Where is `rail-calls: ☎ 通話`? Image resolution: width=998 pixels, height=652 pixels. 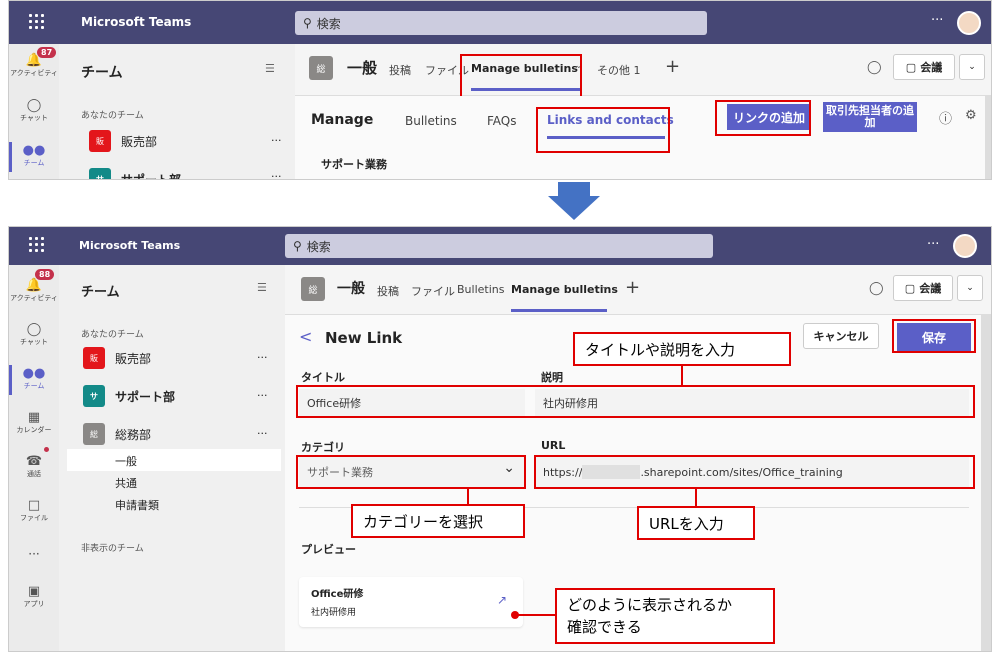 rail-calls: ☎ 通話 is located at coordinates (34, 467).